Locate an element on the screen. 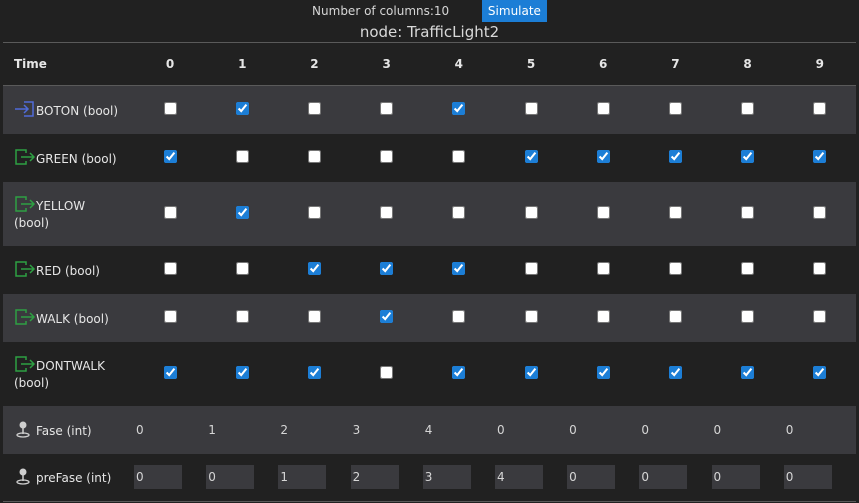 The width and height of the screenshot is (859, 503). pin-icon is located at coordinates (25, 429).